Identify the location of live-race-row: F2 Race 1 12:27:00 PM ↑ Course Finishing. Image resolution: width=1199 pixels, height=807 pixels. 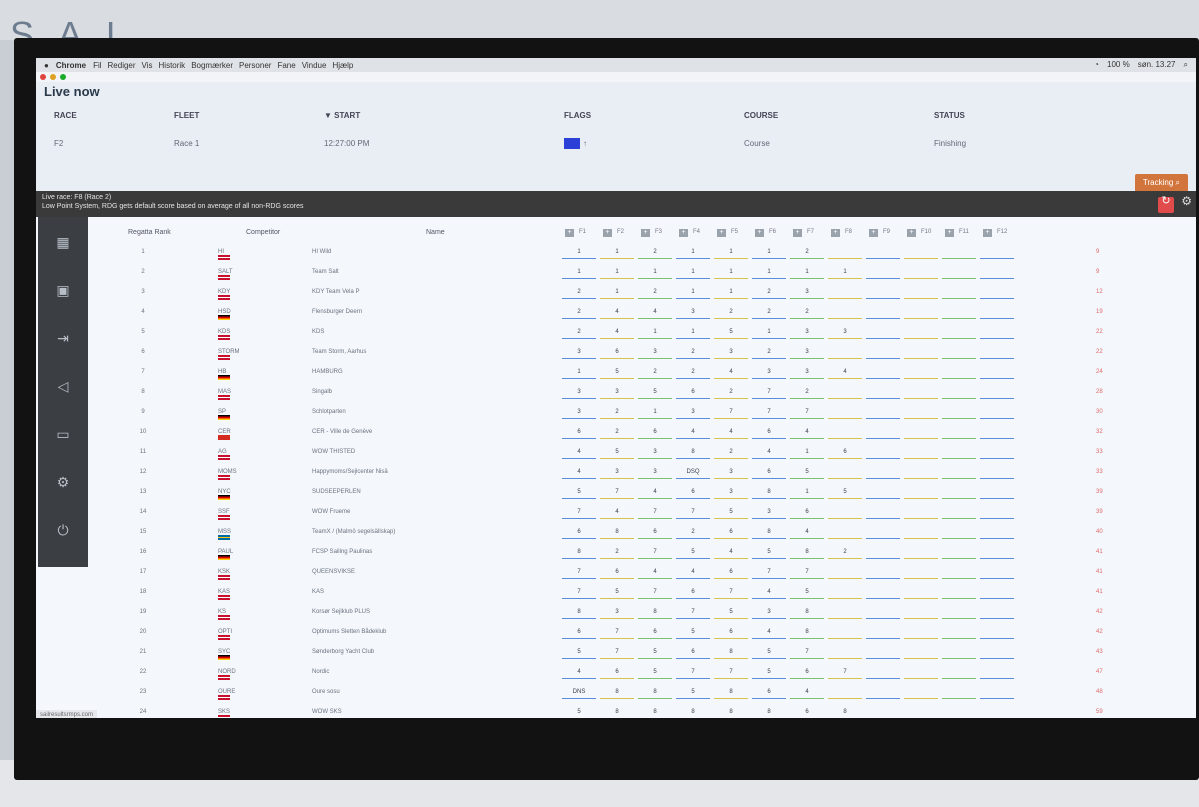
(616, 143).